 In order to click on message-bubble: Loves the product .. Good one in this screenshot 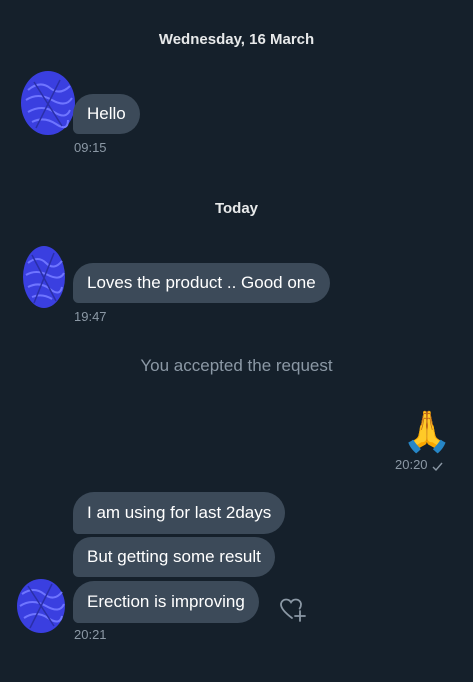, I will do `click(201, 283)`.